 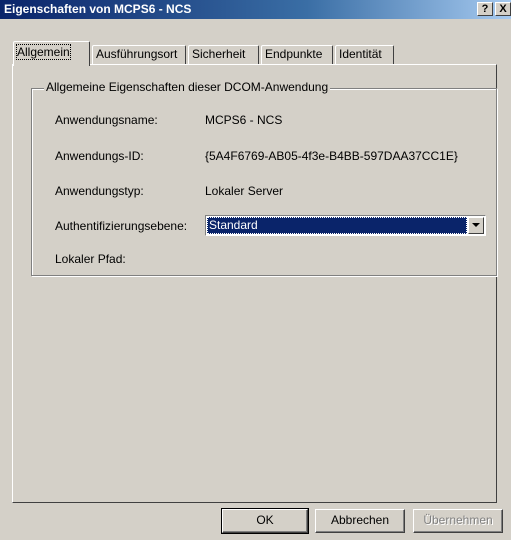 I want to click on tab-label: Ausführungsort, so click(x=137, y=54).